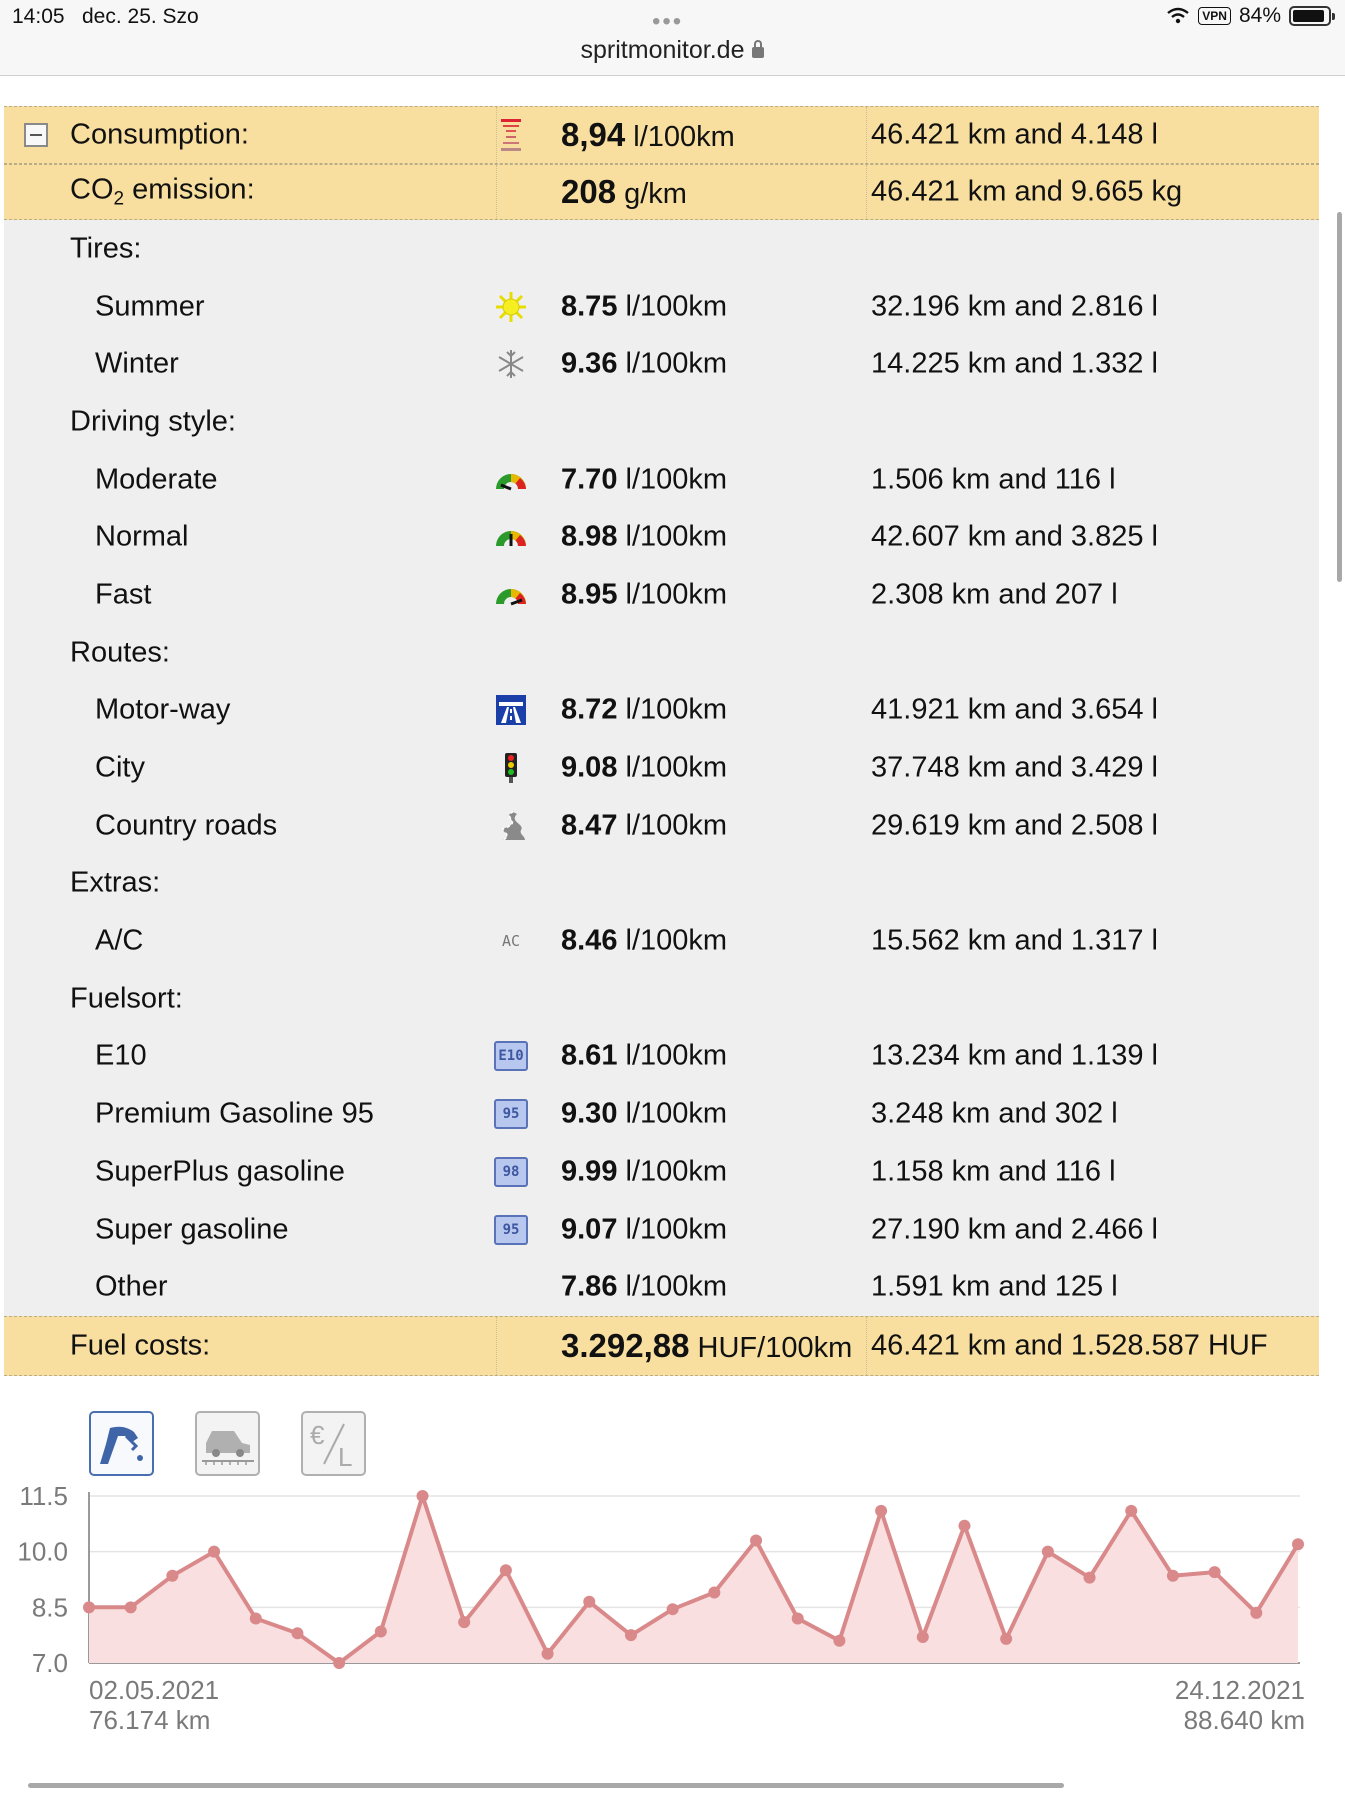 The image size is (1345, 1793). Describe the element at coordinates (36, 135) in the screenshot. I see `collapse-toggle-icon` at that location.